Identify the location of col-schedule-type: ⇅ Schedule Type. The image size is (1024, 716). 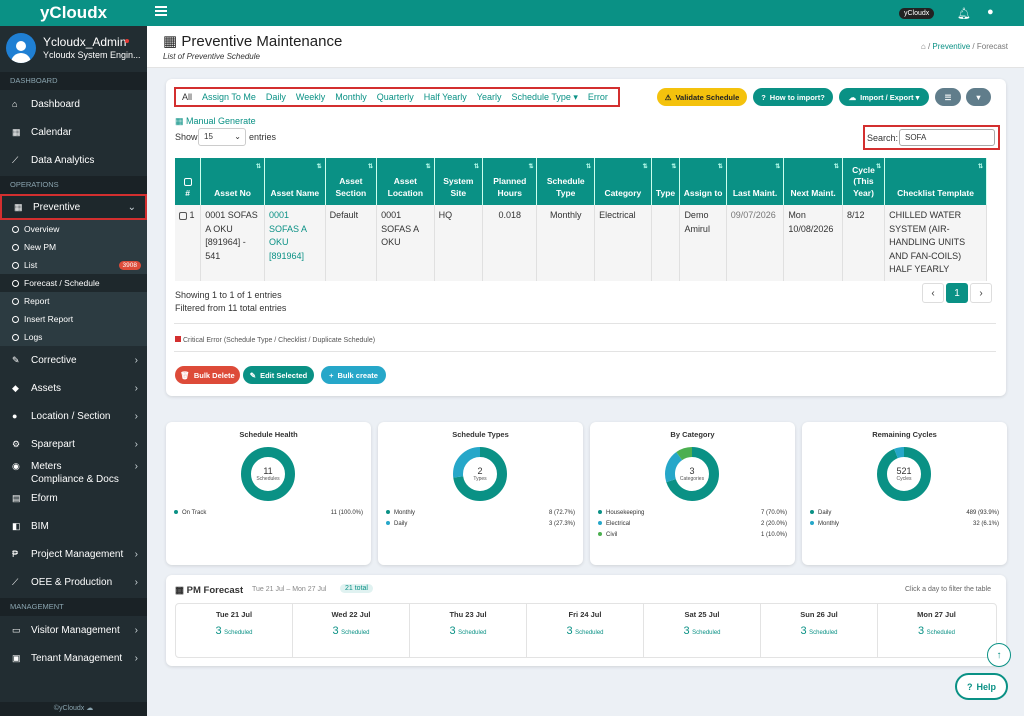
(566, 181).